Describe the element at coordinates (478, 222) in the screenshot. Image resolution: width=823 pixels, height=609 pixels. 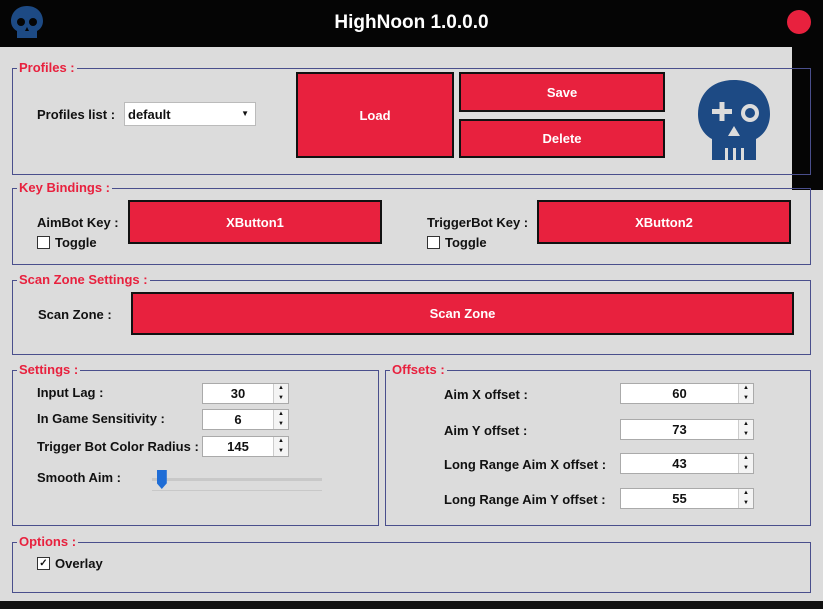
I see `triggerbot-key-label: TriggerBot Key :` at that location.